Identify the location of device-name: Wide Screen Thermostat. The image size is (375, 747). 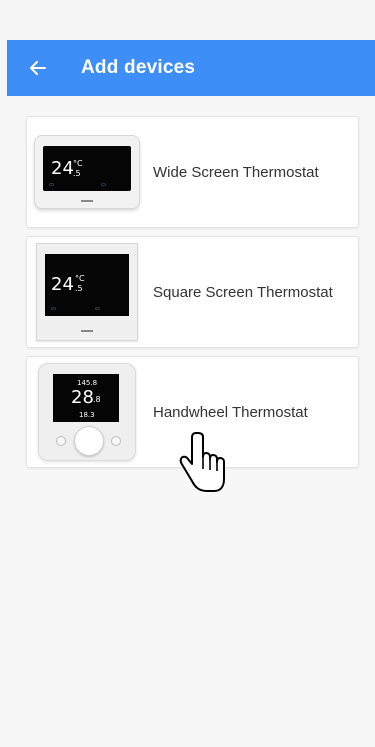
(236, 172).